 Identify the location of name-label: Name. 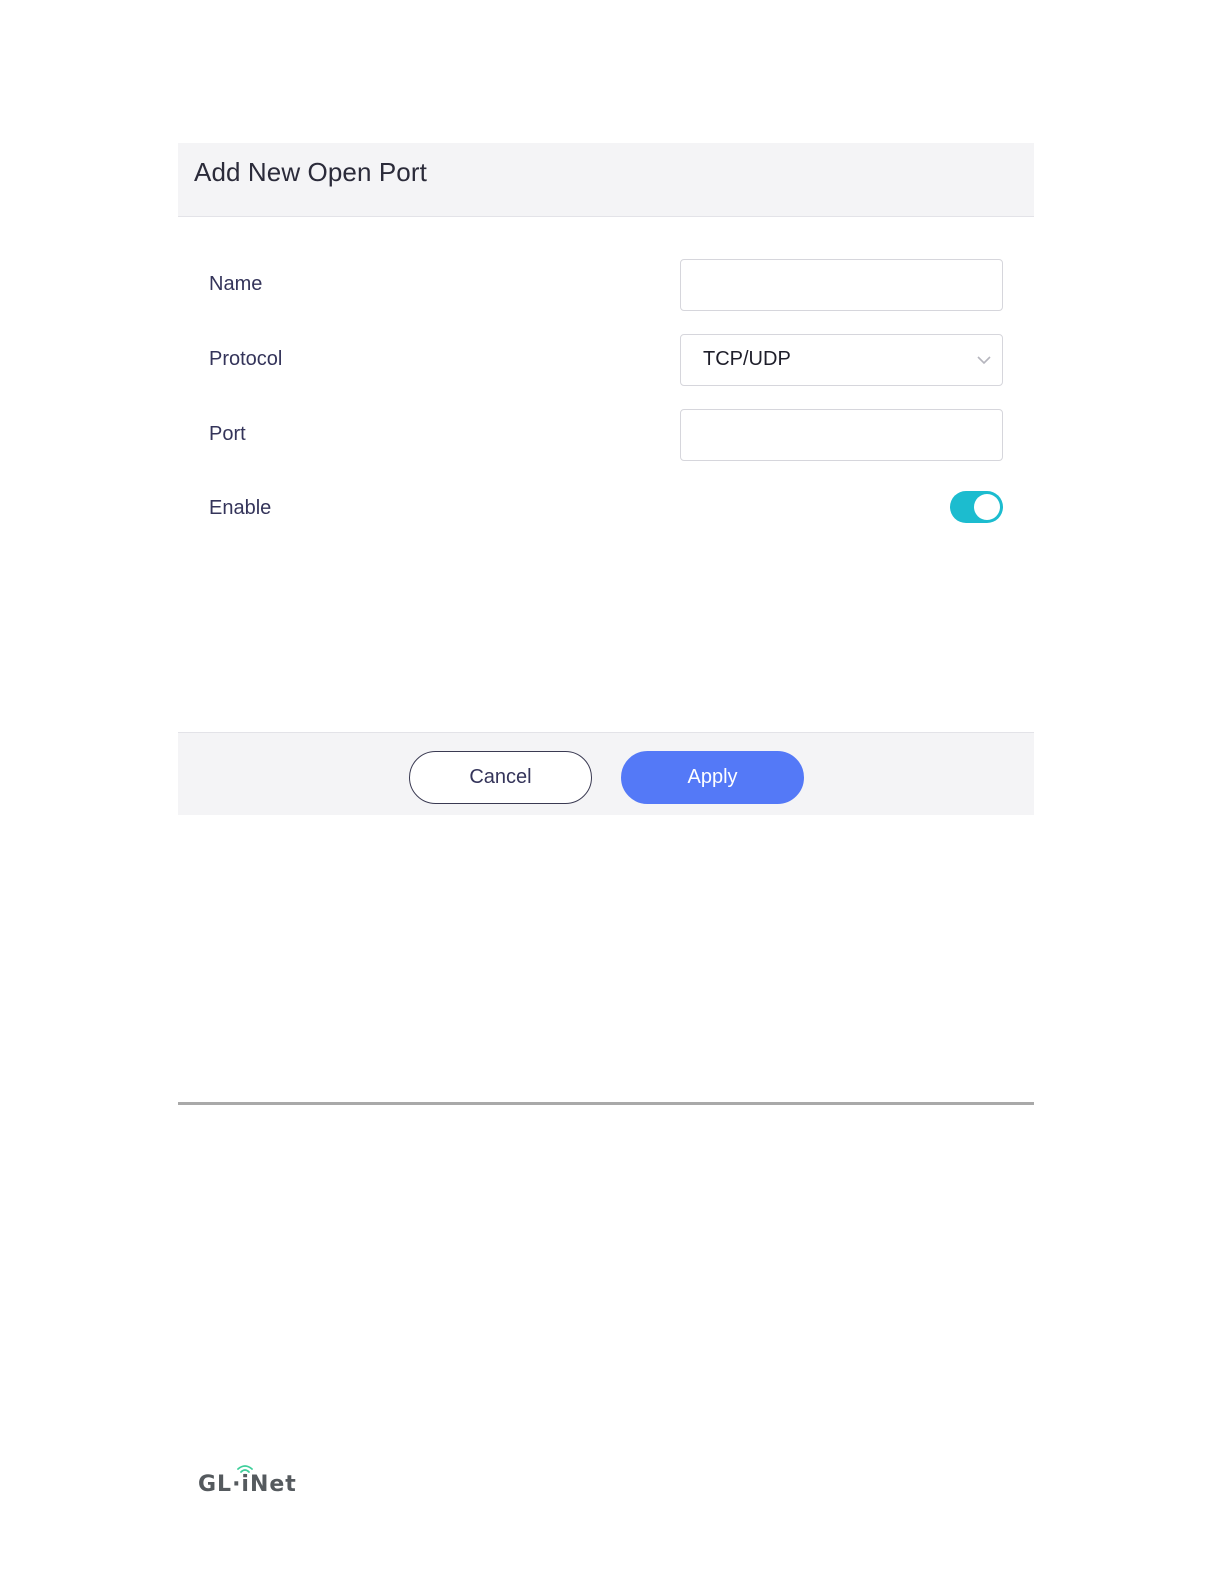
(236, 284).